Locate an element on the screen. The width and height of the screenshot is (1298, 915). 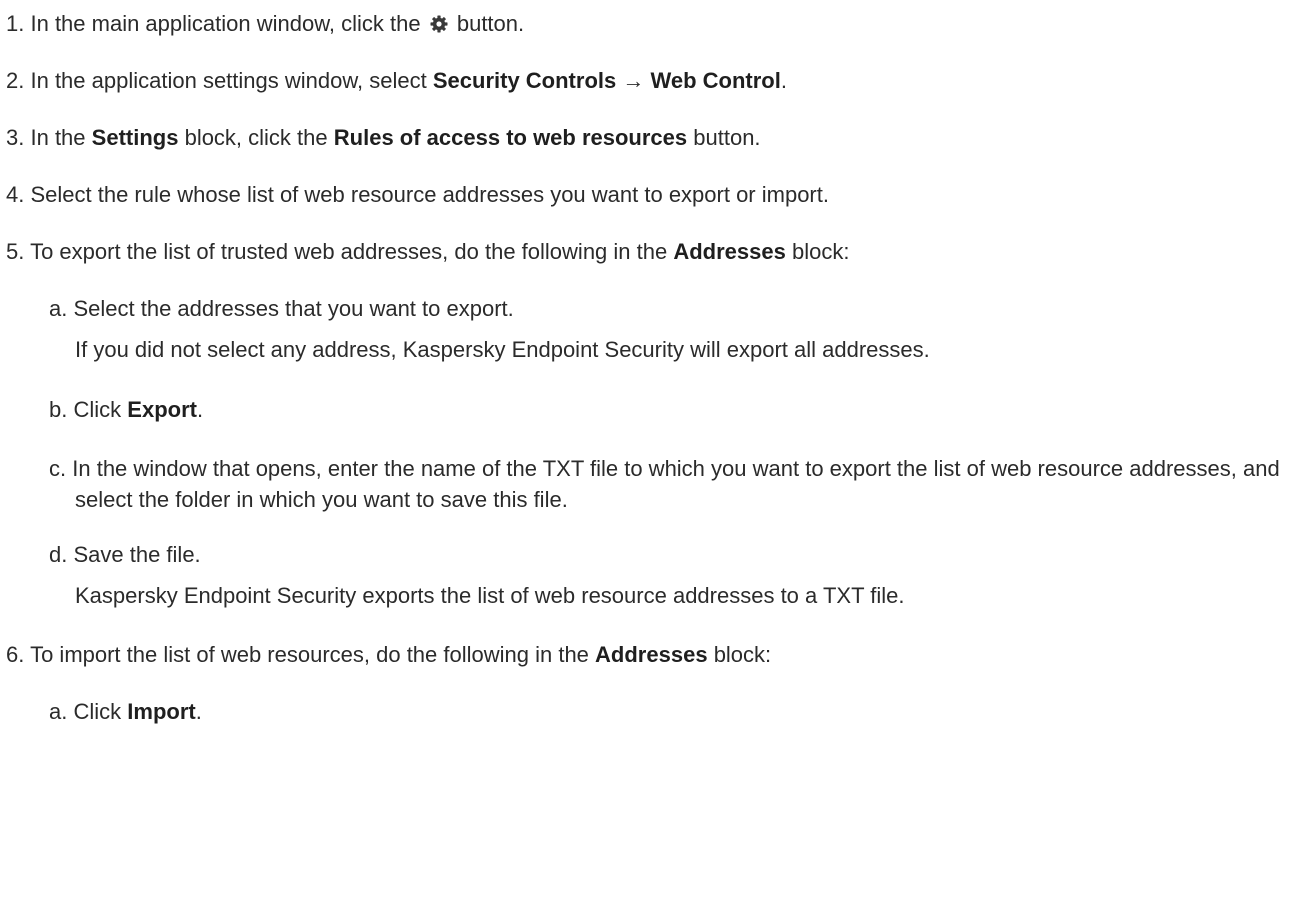
step-text-middle: block, click the is located at coordinates (256, 137).